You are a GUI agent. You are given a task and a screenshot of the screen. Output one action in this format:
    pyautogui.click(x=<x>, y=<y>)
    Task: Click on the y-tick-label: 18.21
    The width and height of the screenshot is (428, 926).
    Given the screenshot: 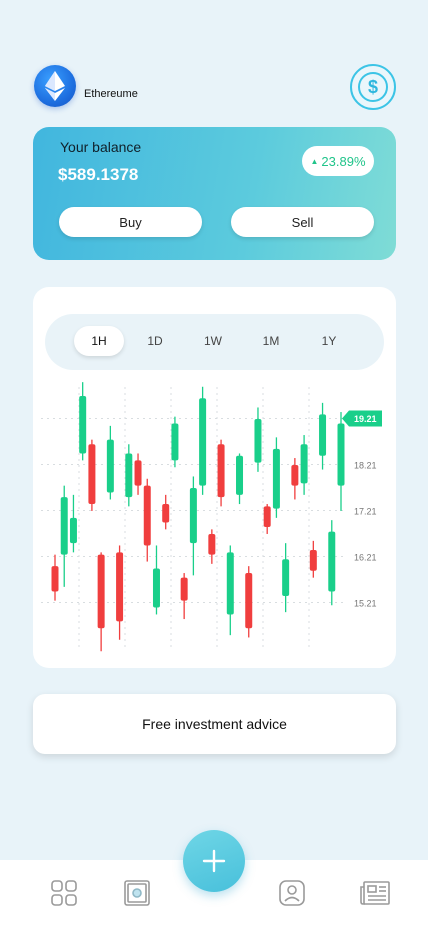 What is the action you would take?
    pyautogui.click(x=365, y=466)
    